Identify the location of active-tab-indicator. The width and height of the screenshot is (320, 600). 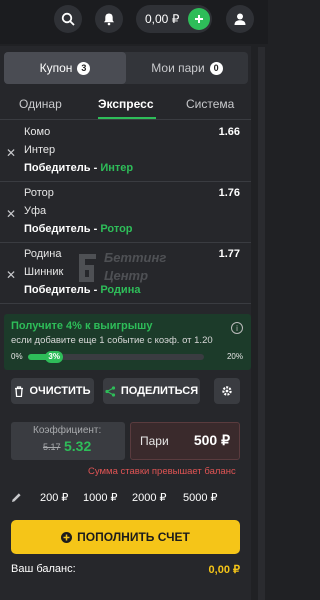
(127, 118).